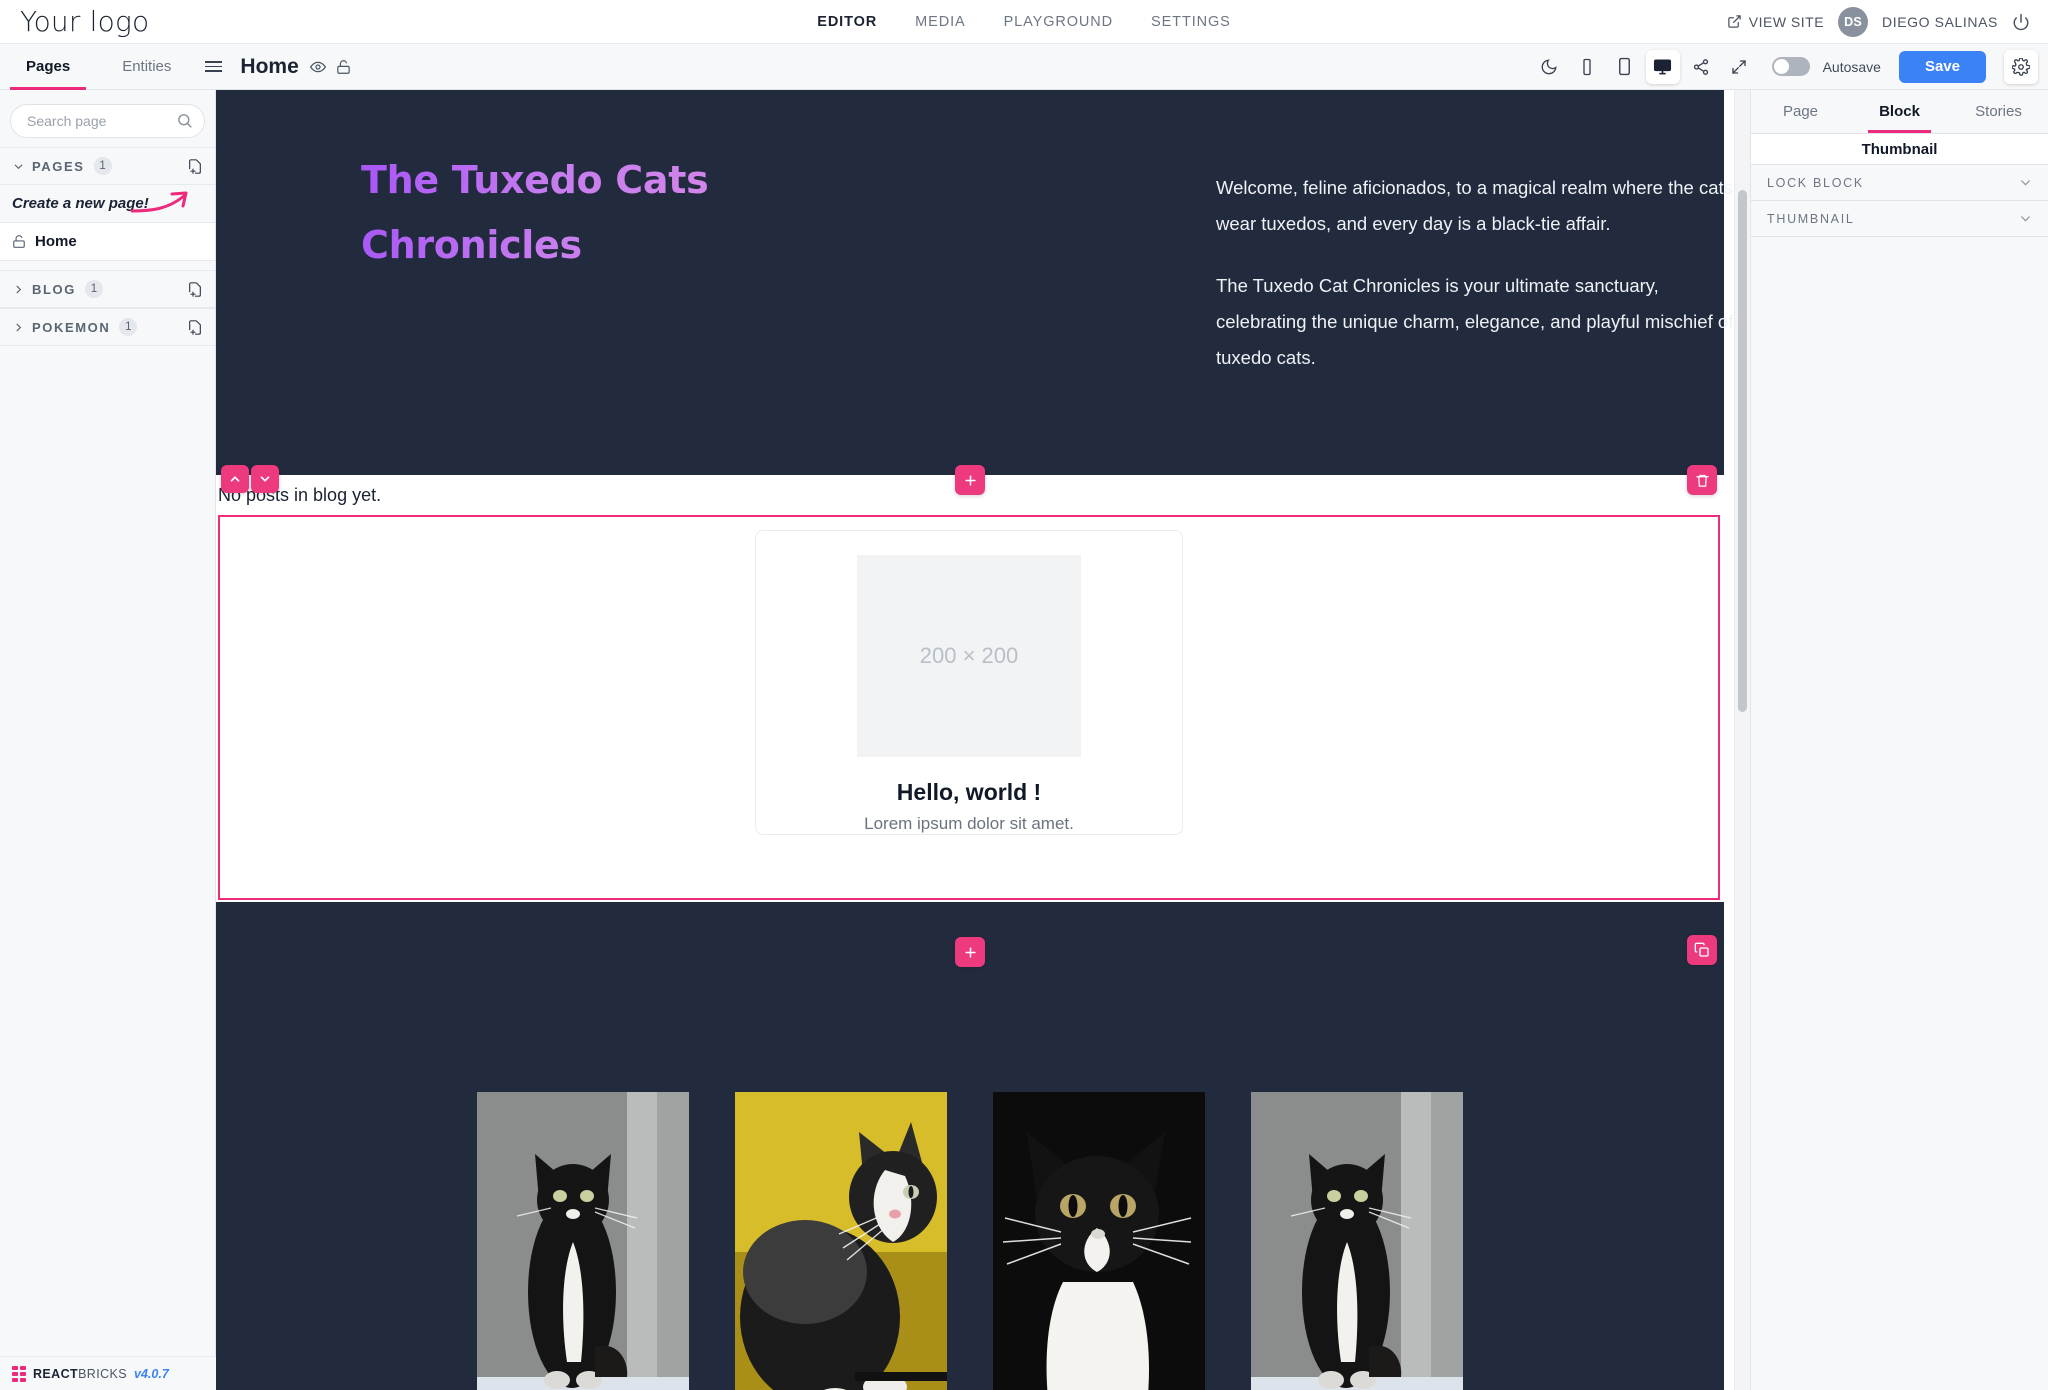 This screenshot has height=1390, width=2048. I want to click on viewport-desktop-button, so click(1662, 66).